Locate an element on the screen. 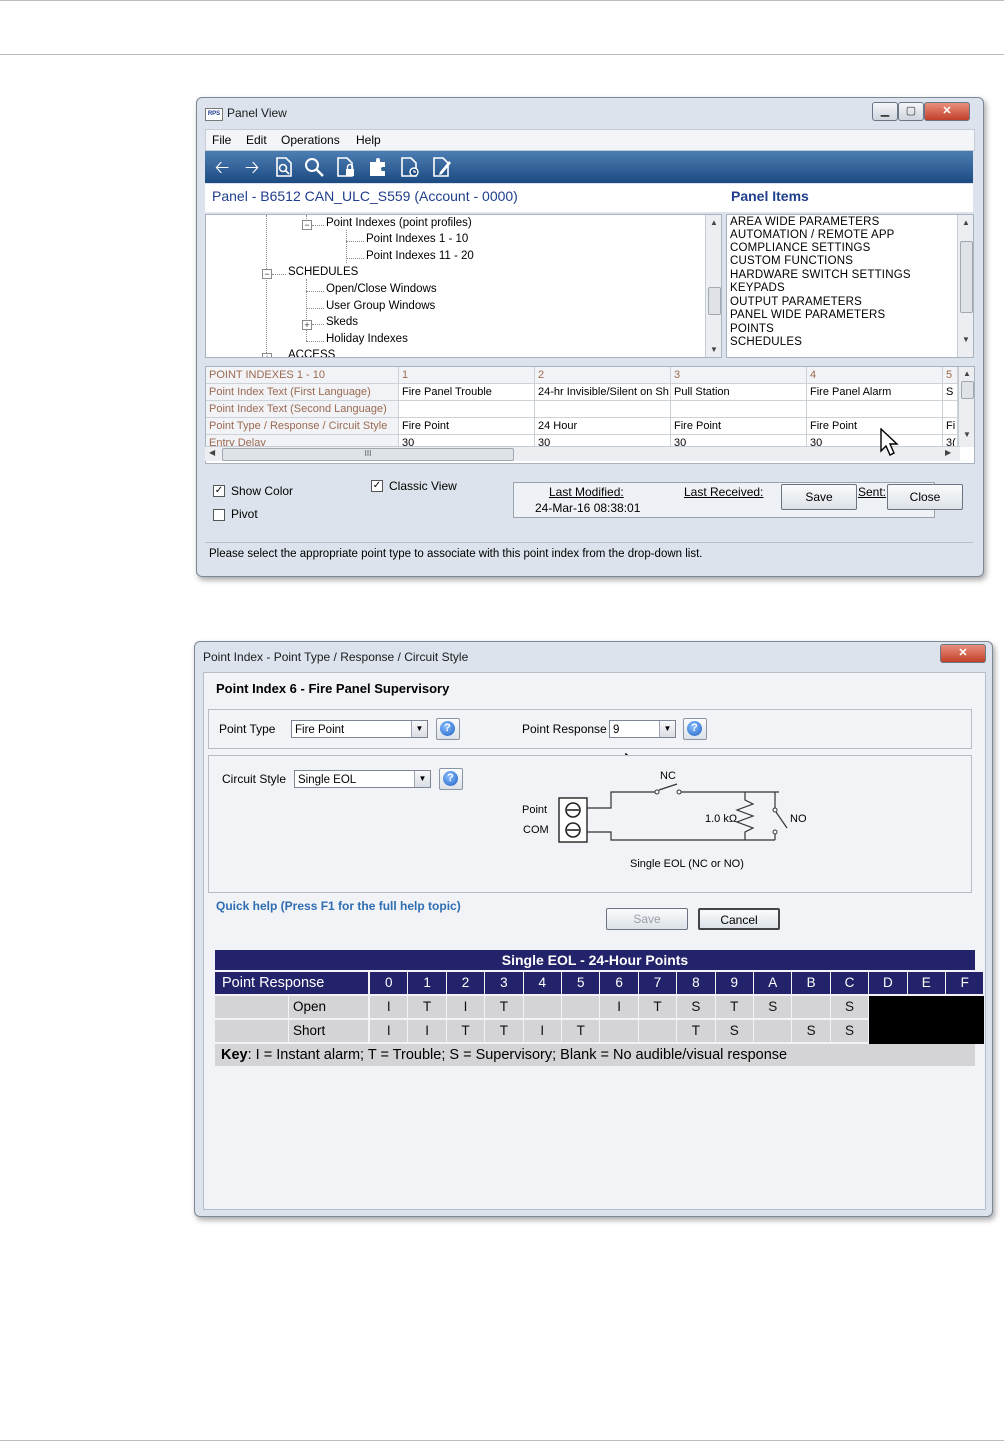 Image resolution: width=1004 pixels, height=1443 pixels. scroll-right-icon: ▶ is located at coordinates (948, 452).